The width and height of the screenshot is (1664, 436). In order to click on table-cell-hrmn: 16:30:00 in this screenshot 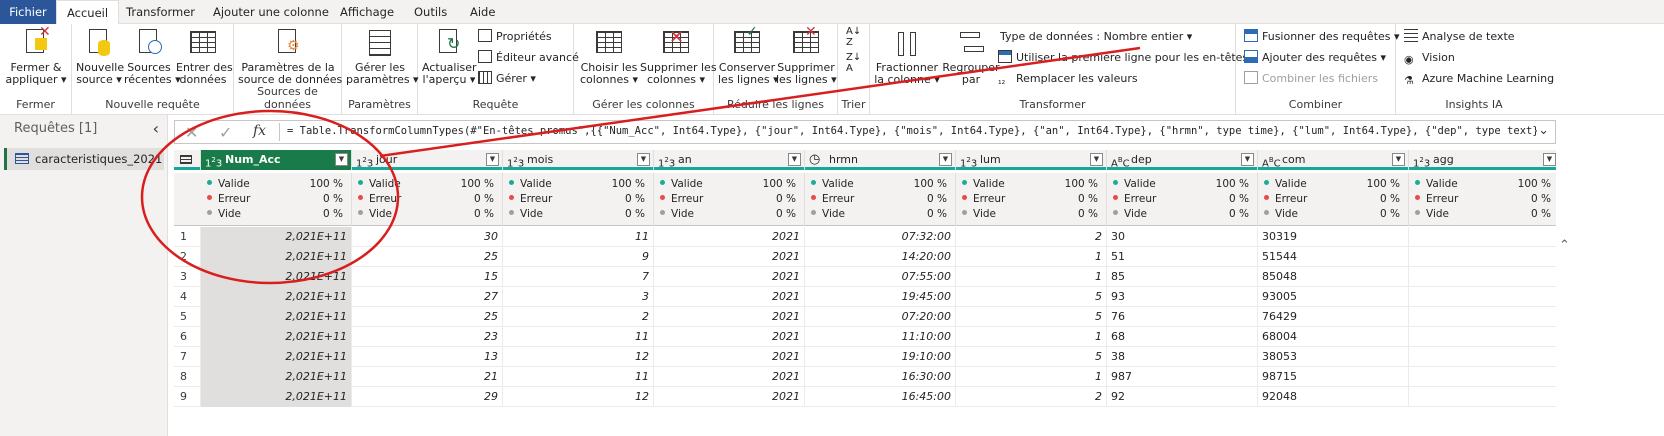, I will do `click(880, 377)`.